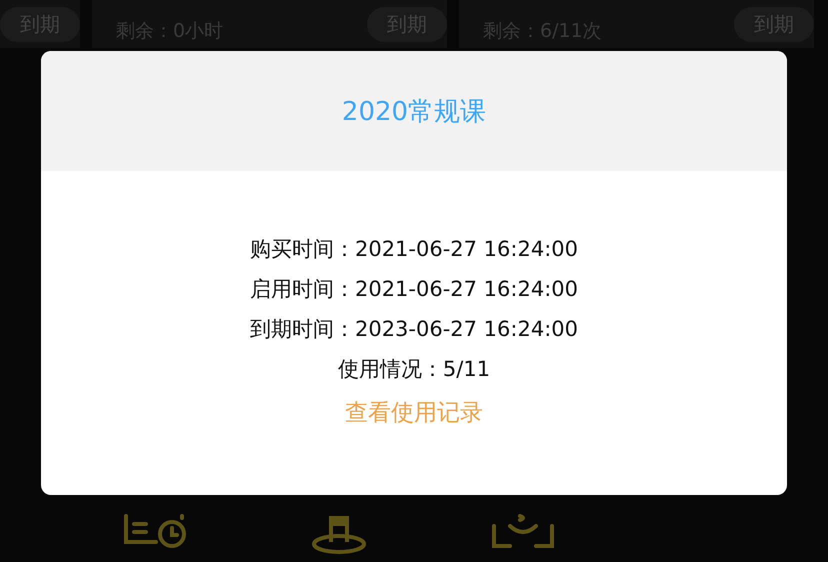 The image size is (828, 562). Describe the element at coordinates (414, 329) in the screenshot. I see `info-line: 到期时间：2023-06-27 16:24:00` at that location.